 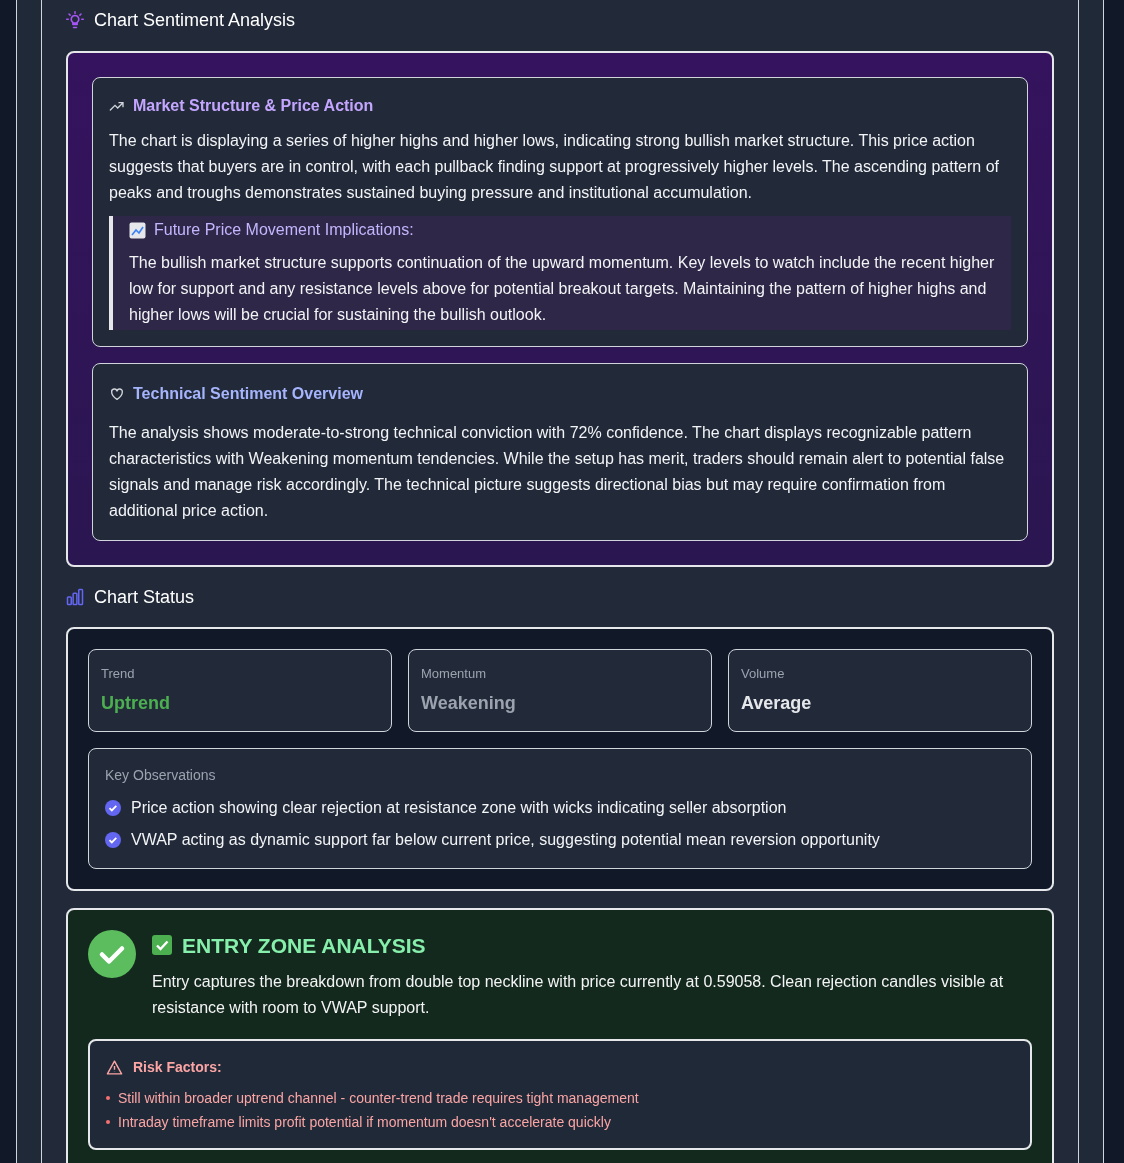 What do you see at coordinates (578, 995) in the screenshot?
I see `entry-zone-text: Entry captures the breakdown from double top neckline with price currently at 0.59058. Clean rejection candles visible at resistance with room to VWAP support.` at bounding box center [578, 995].